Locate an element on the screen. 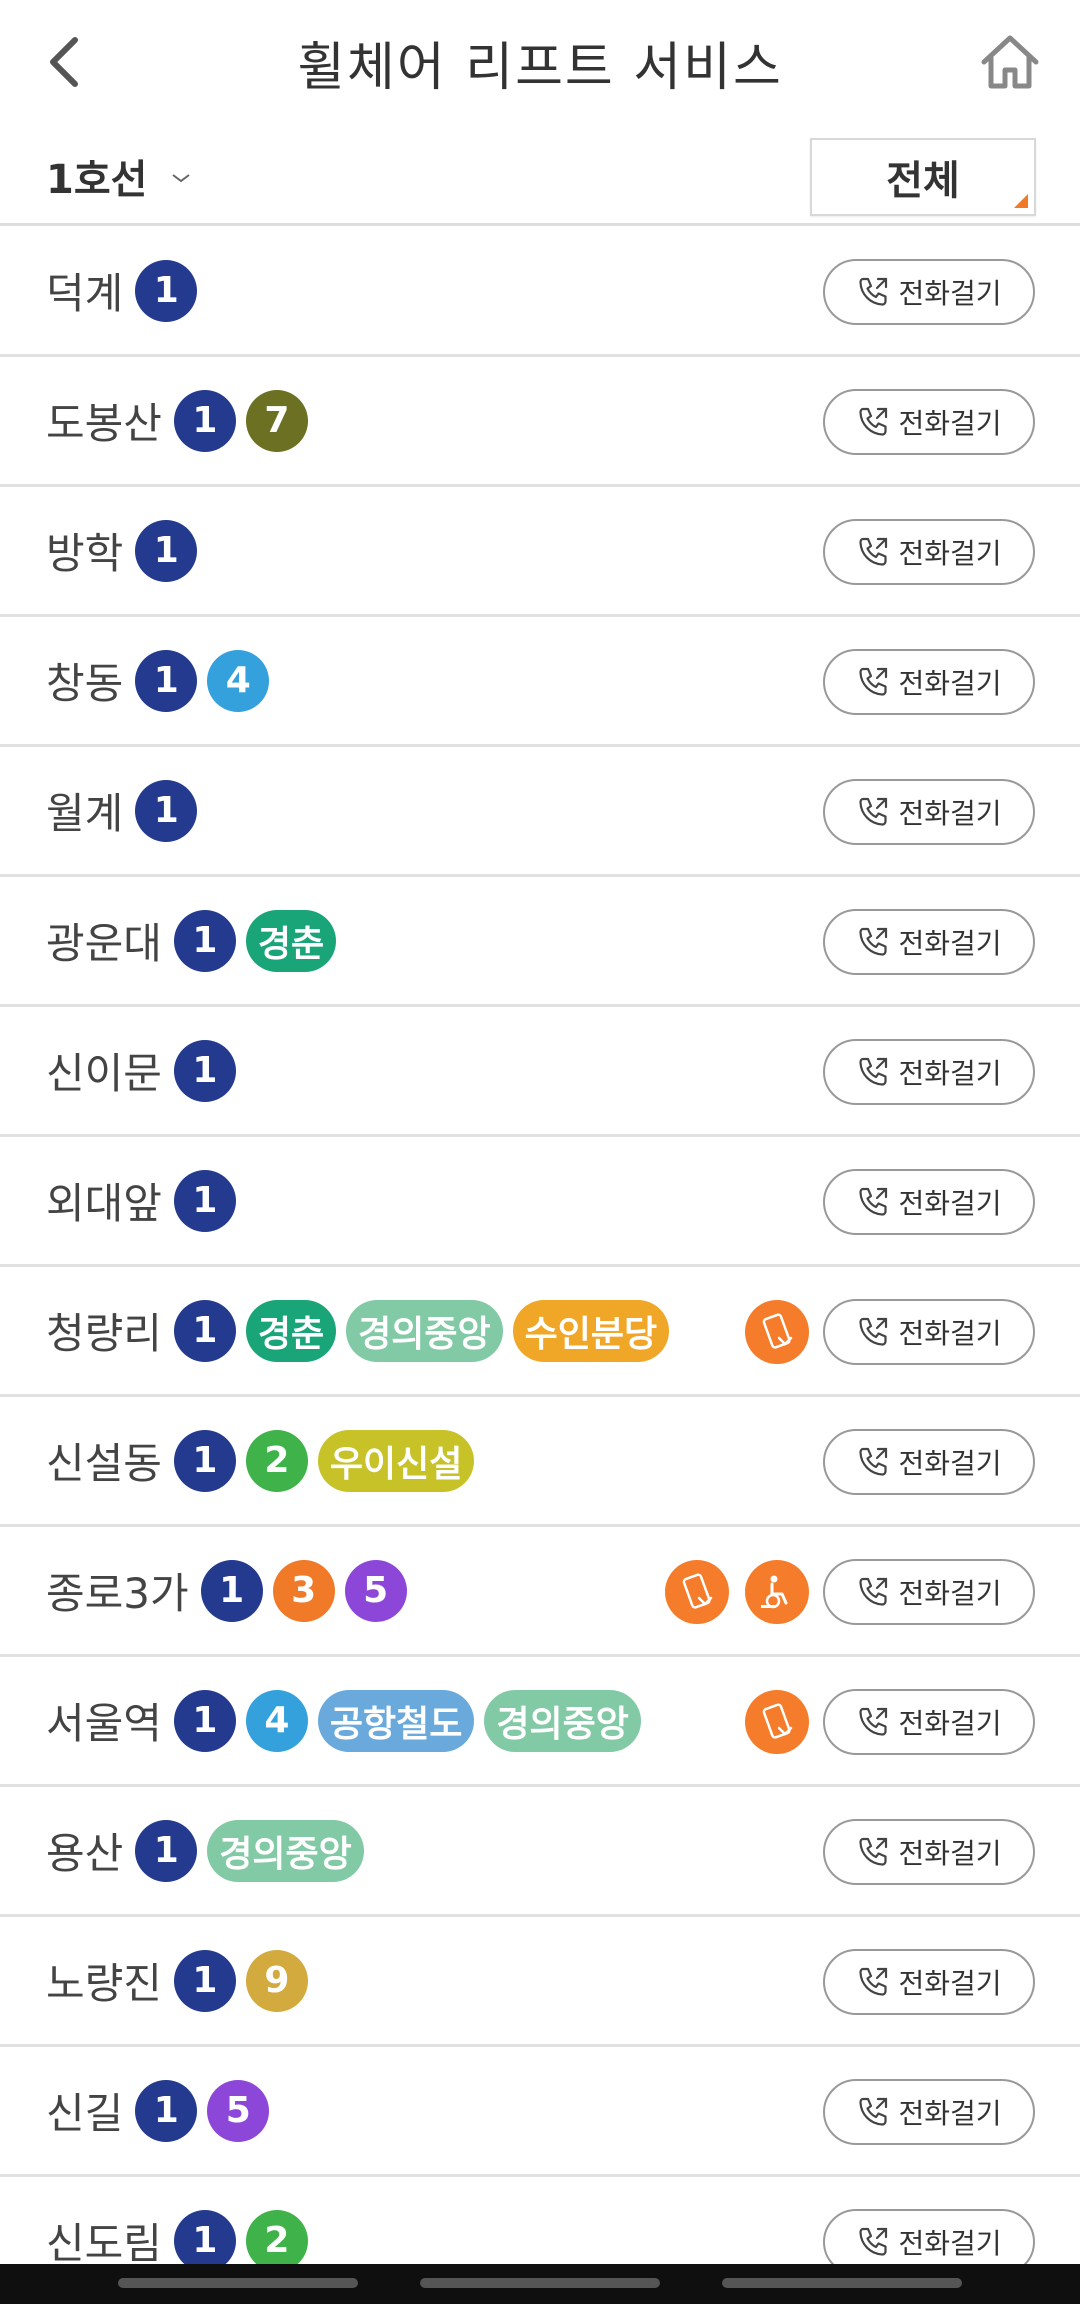 This screenshot has height=2304, width=1080. line-badges: 135 is located at coordinates (308, 1590).